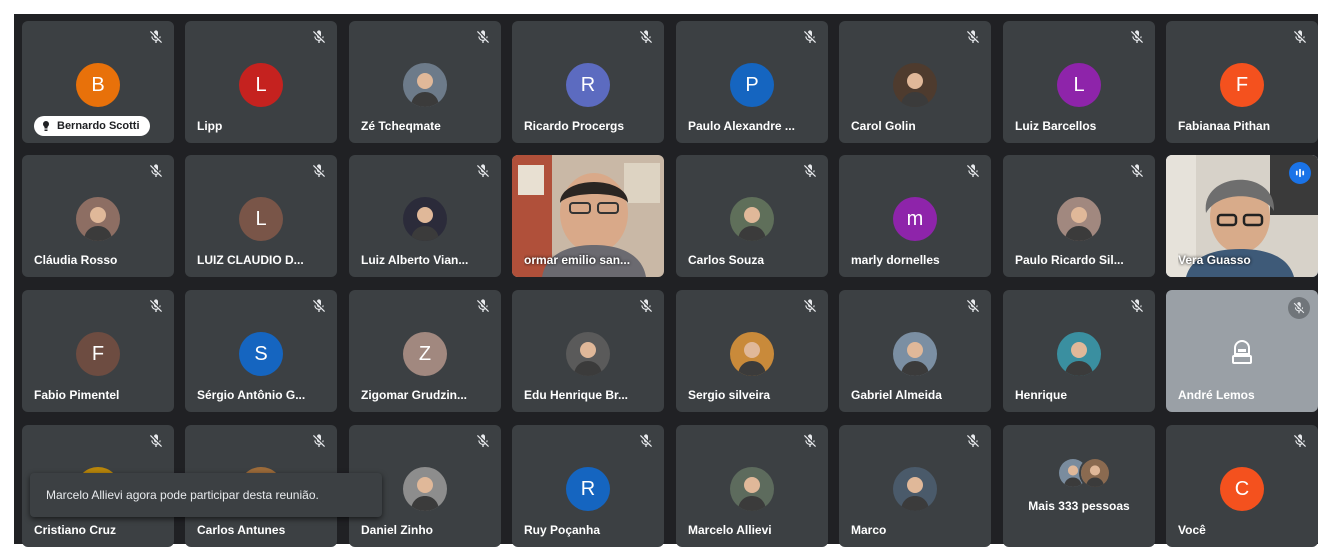  Describe the element at coordinates (76, 260) in the screenshot. I see `participant-name: Cláudia Rosso` at that location.